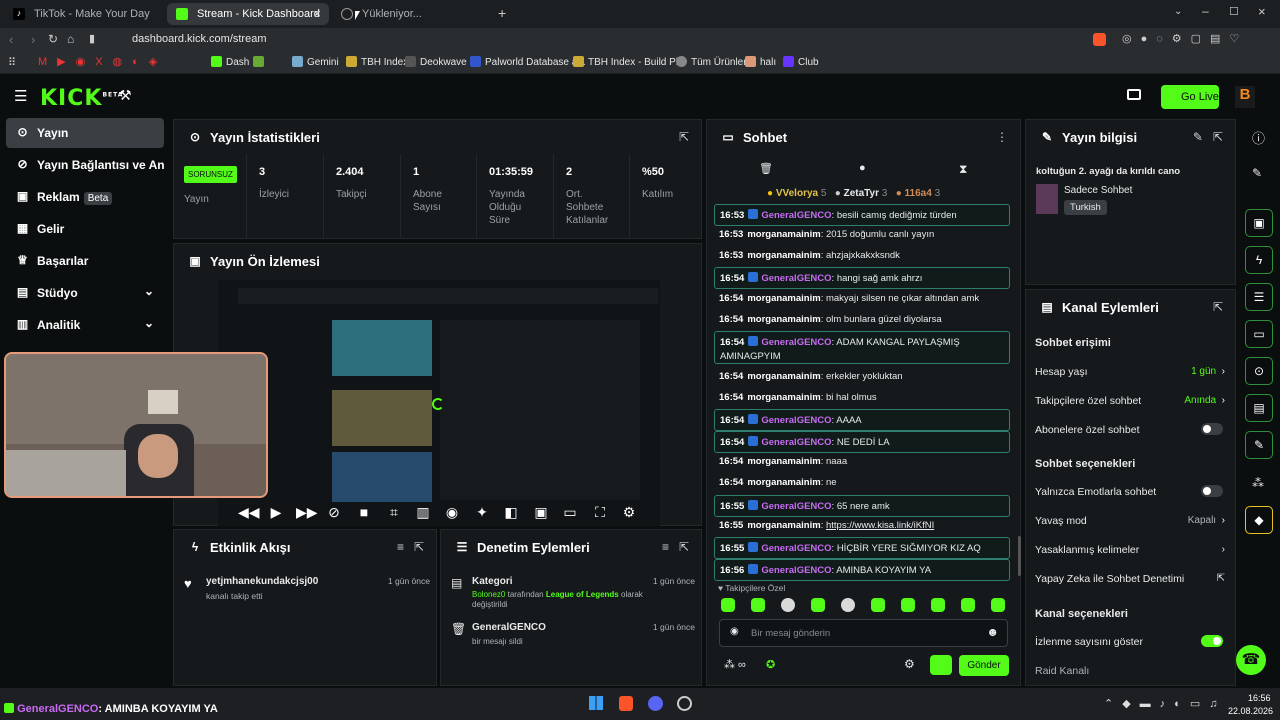 Image resolution: width=1280 pixels, height=720 pixels. Describe the element at coordinates (102, 61) in the screenshot. I see `quick-bookmark-icons: M▶◉X◍◐◈` at that location.